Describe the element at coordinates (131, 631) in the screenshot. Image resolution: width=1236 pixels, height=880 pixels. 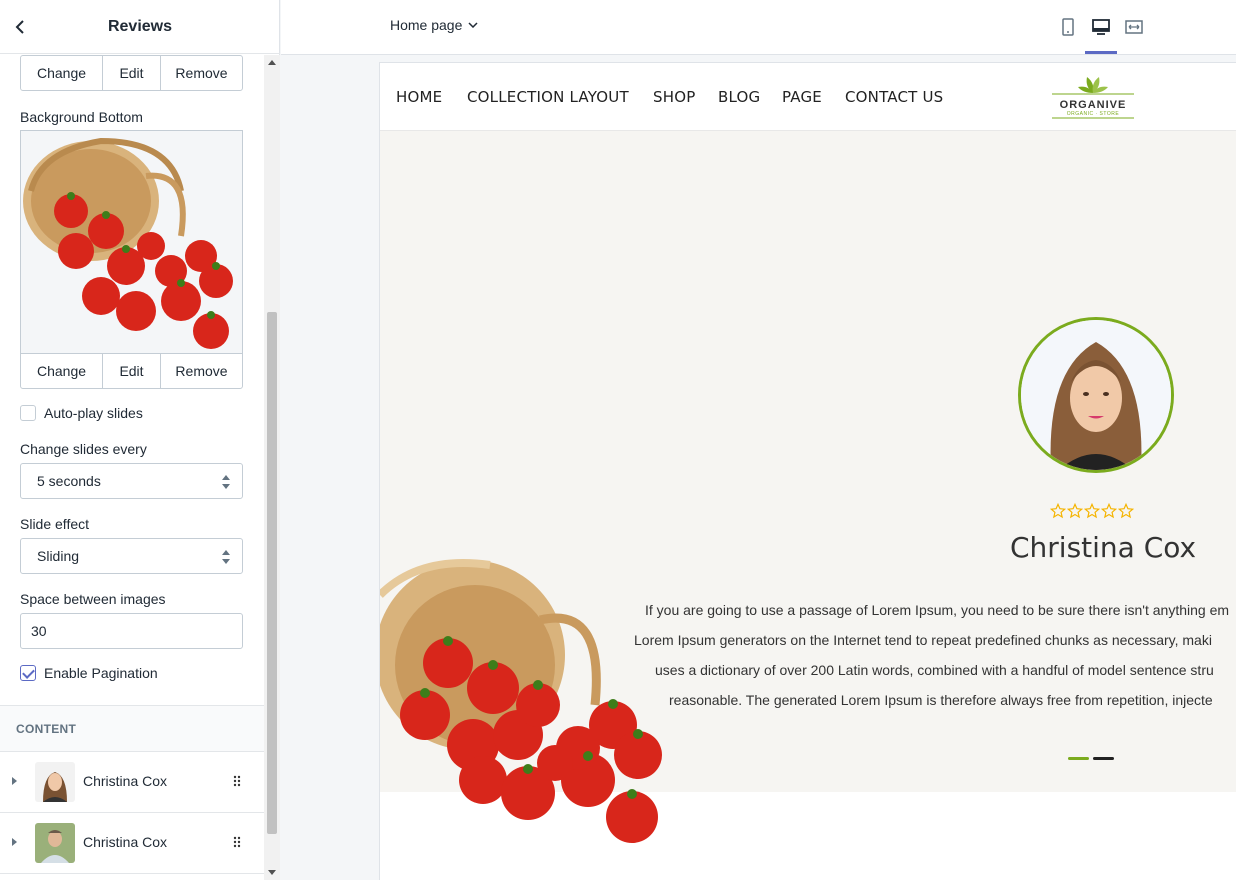
I see `space-between-input: 30` at that location.